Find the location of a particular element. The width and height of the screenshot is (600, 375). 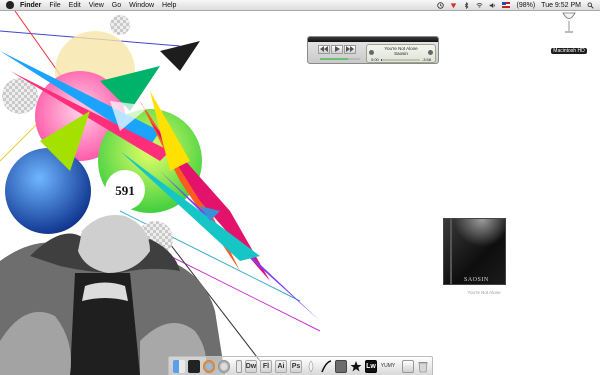

progress-bar is located at coordinates (400, 59).